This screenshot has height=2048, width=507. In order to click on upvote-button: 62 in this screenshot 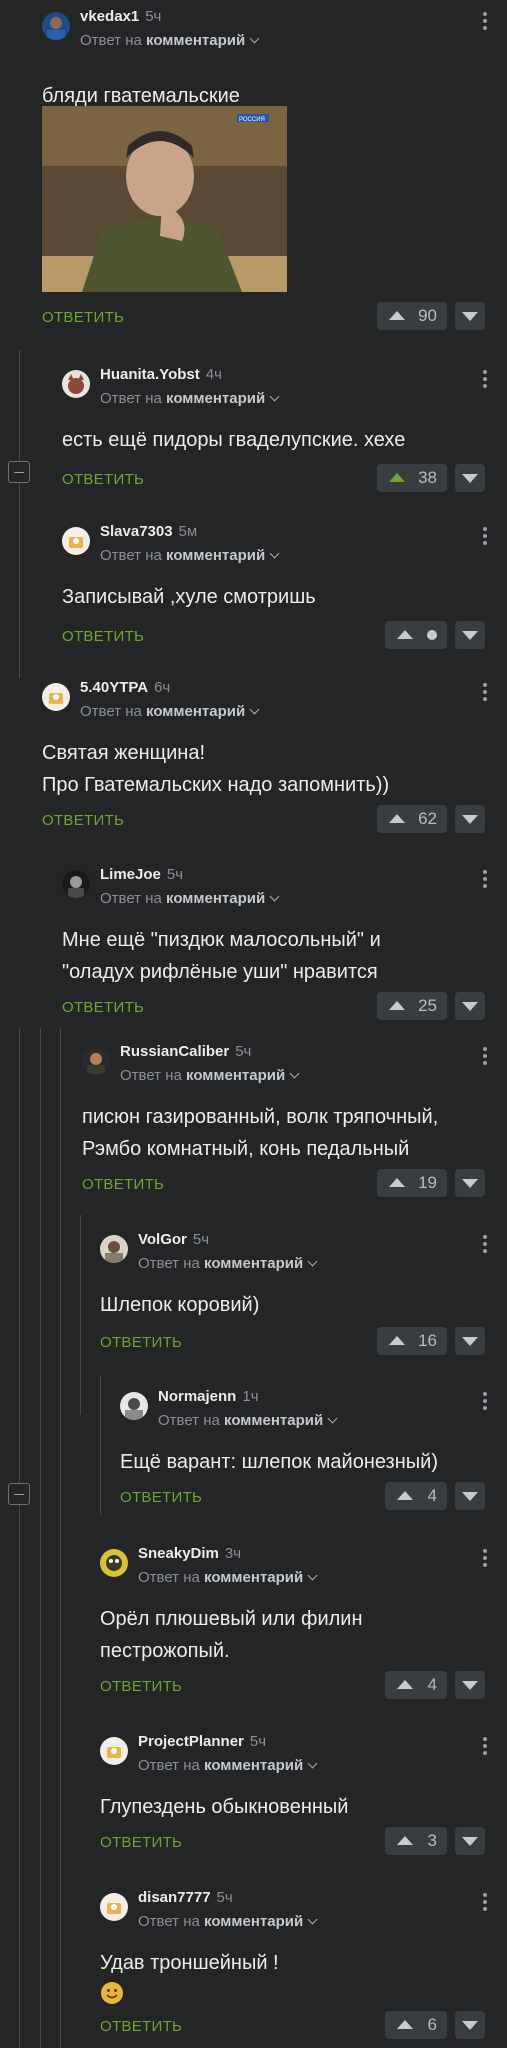, I will do `click(412, 819)`.